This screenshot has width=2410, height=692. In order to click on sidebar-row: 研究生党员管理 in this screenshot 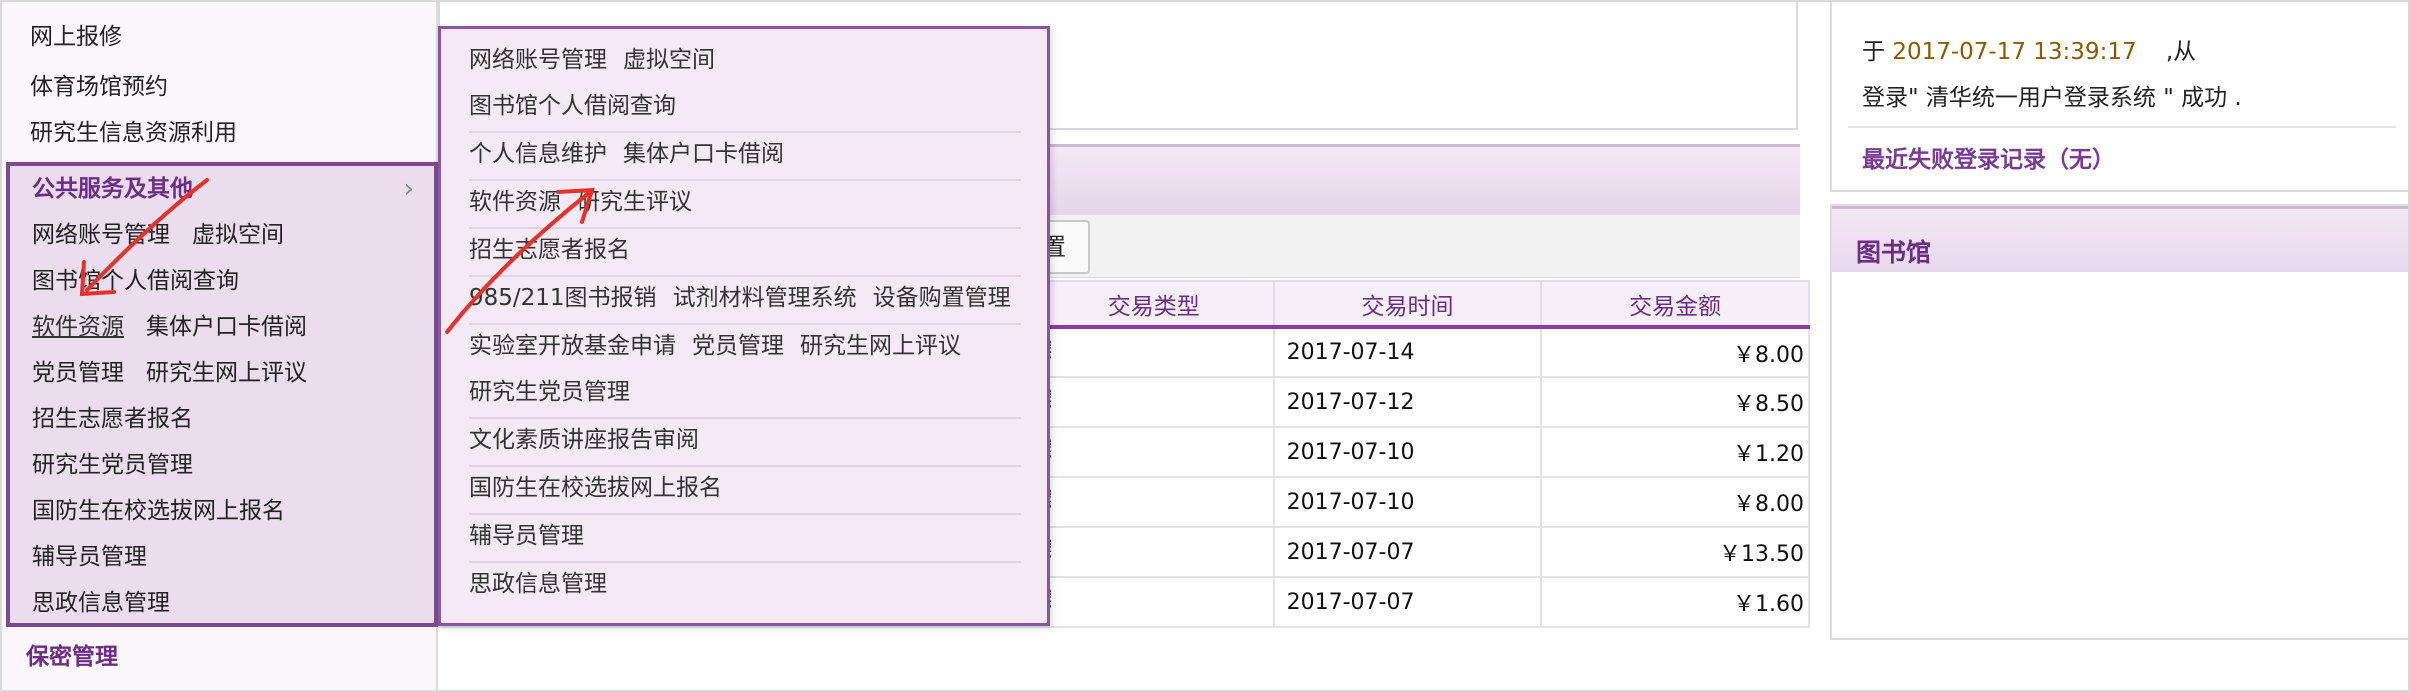, I will do `click(123, 465)`.